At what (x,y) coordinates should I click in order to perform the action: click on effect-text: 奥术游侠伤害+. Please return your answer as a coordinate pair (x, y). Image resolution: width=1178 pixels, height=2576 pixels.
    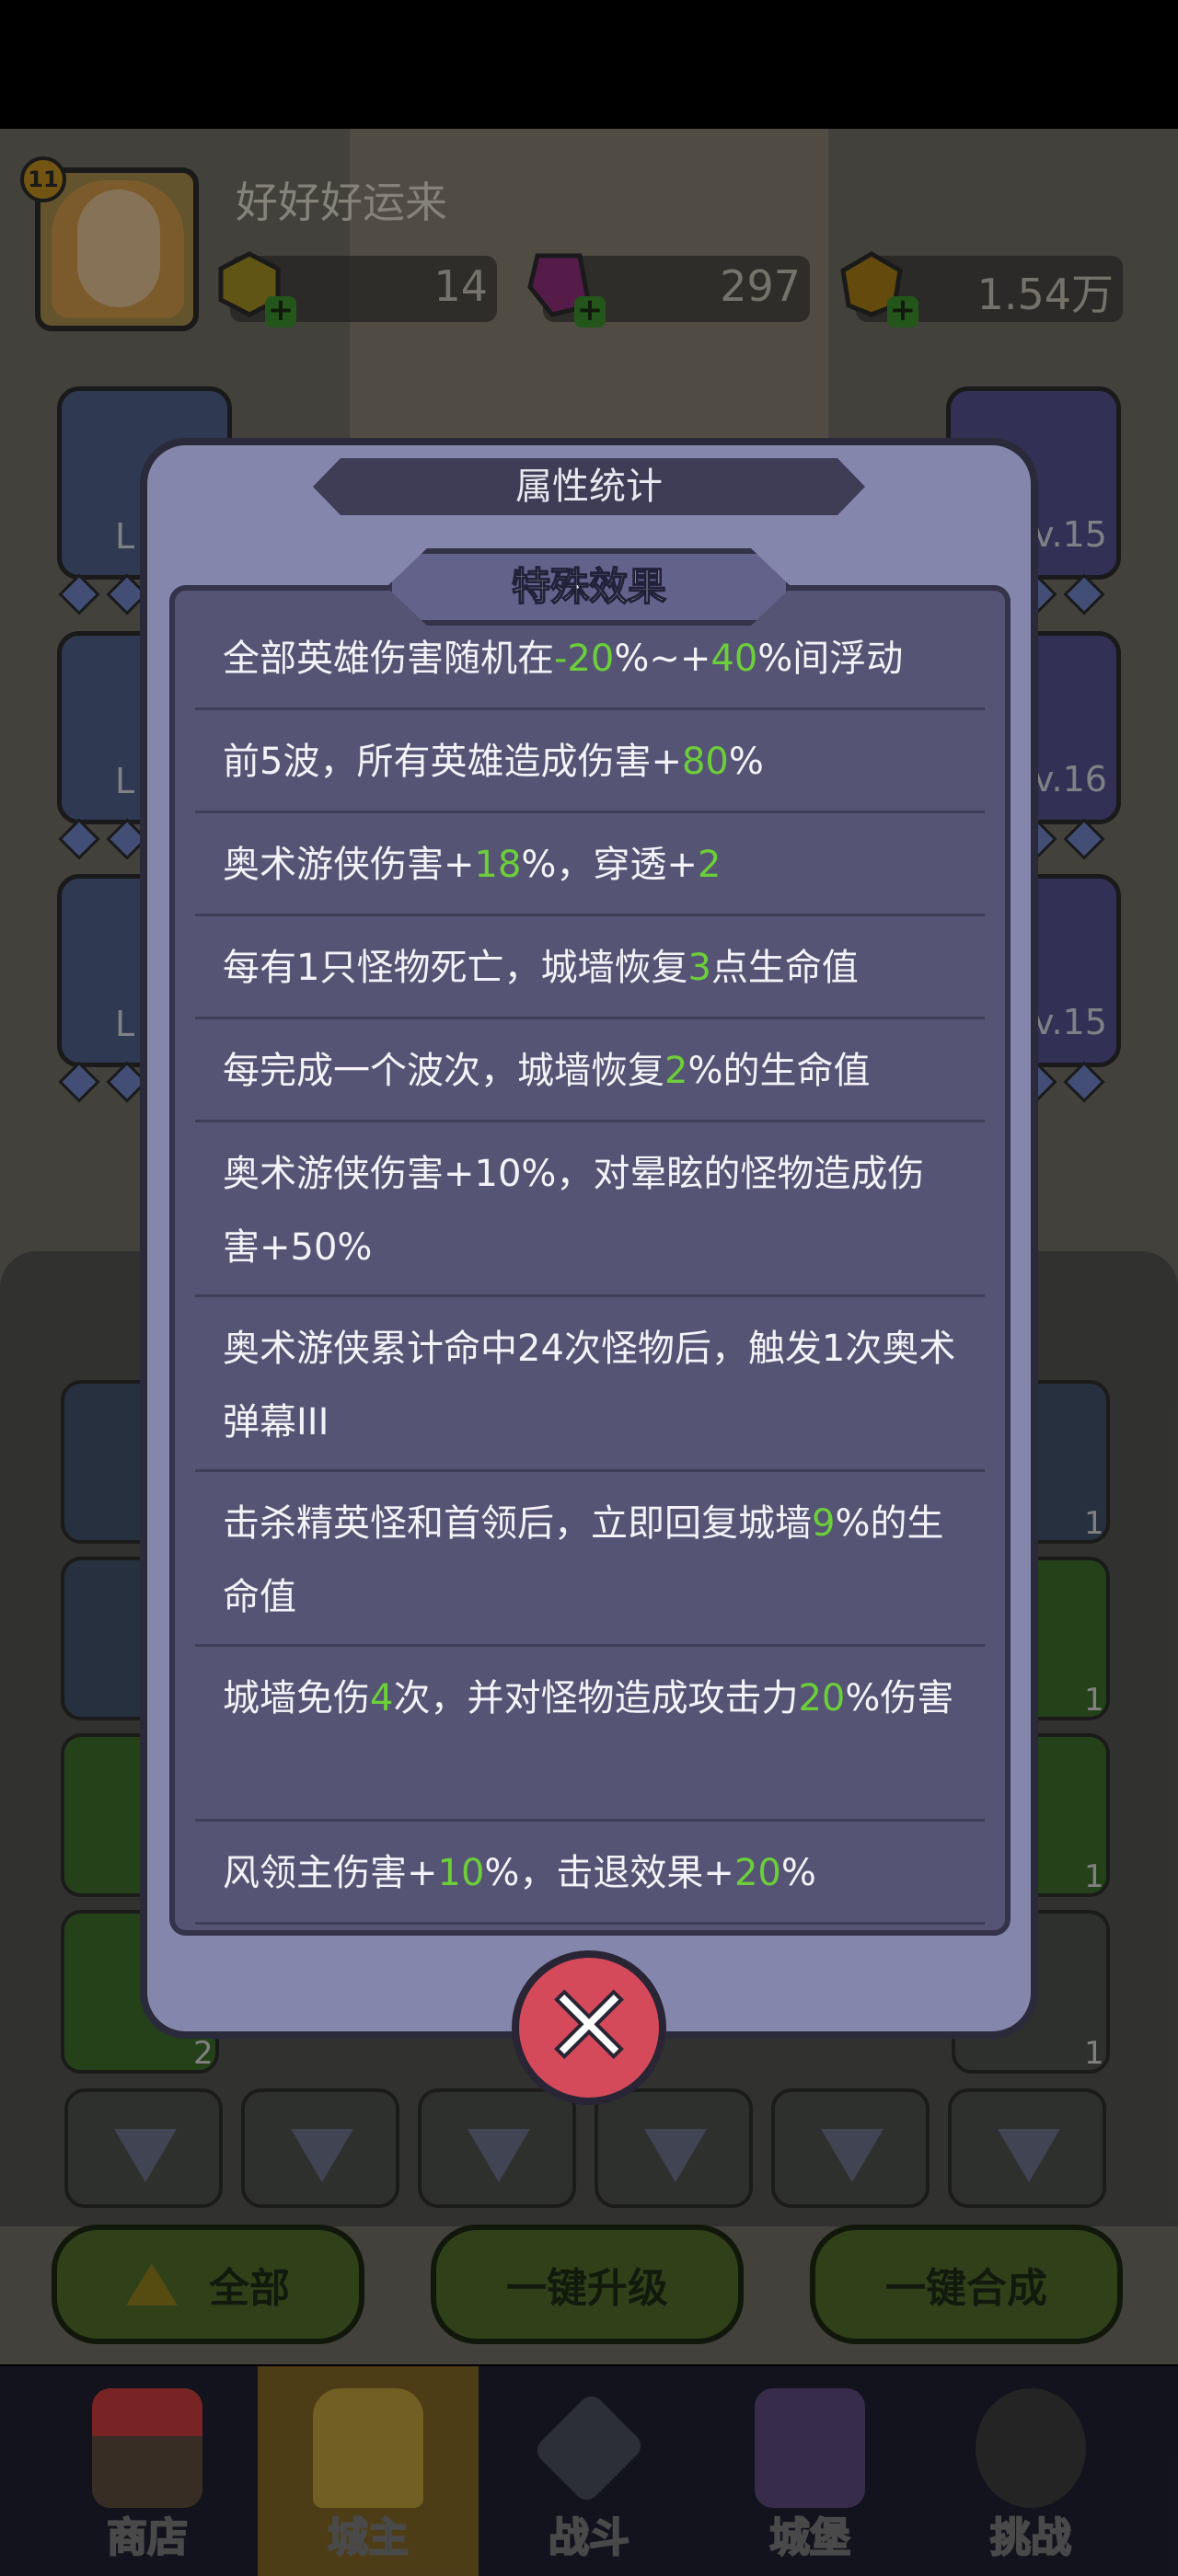
    Looking at the image, I should click on (349, 865).